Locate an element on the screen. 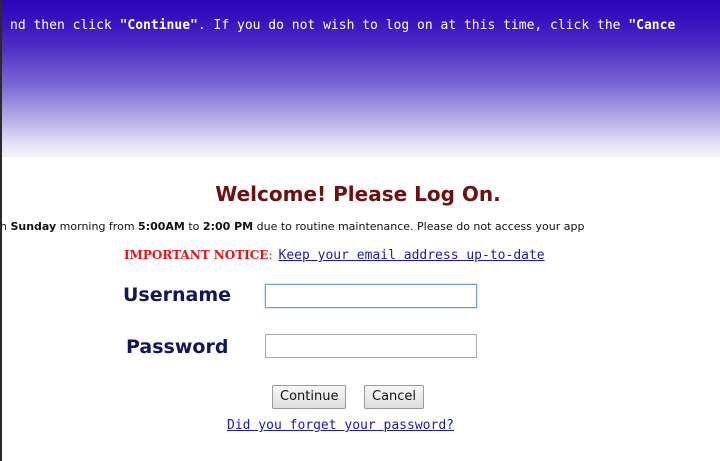 Image resolution: width=720 pixels, height=461 pixels. username-input is located at coordinates (371, 296).